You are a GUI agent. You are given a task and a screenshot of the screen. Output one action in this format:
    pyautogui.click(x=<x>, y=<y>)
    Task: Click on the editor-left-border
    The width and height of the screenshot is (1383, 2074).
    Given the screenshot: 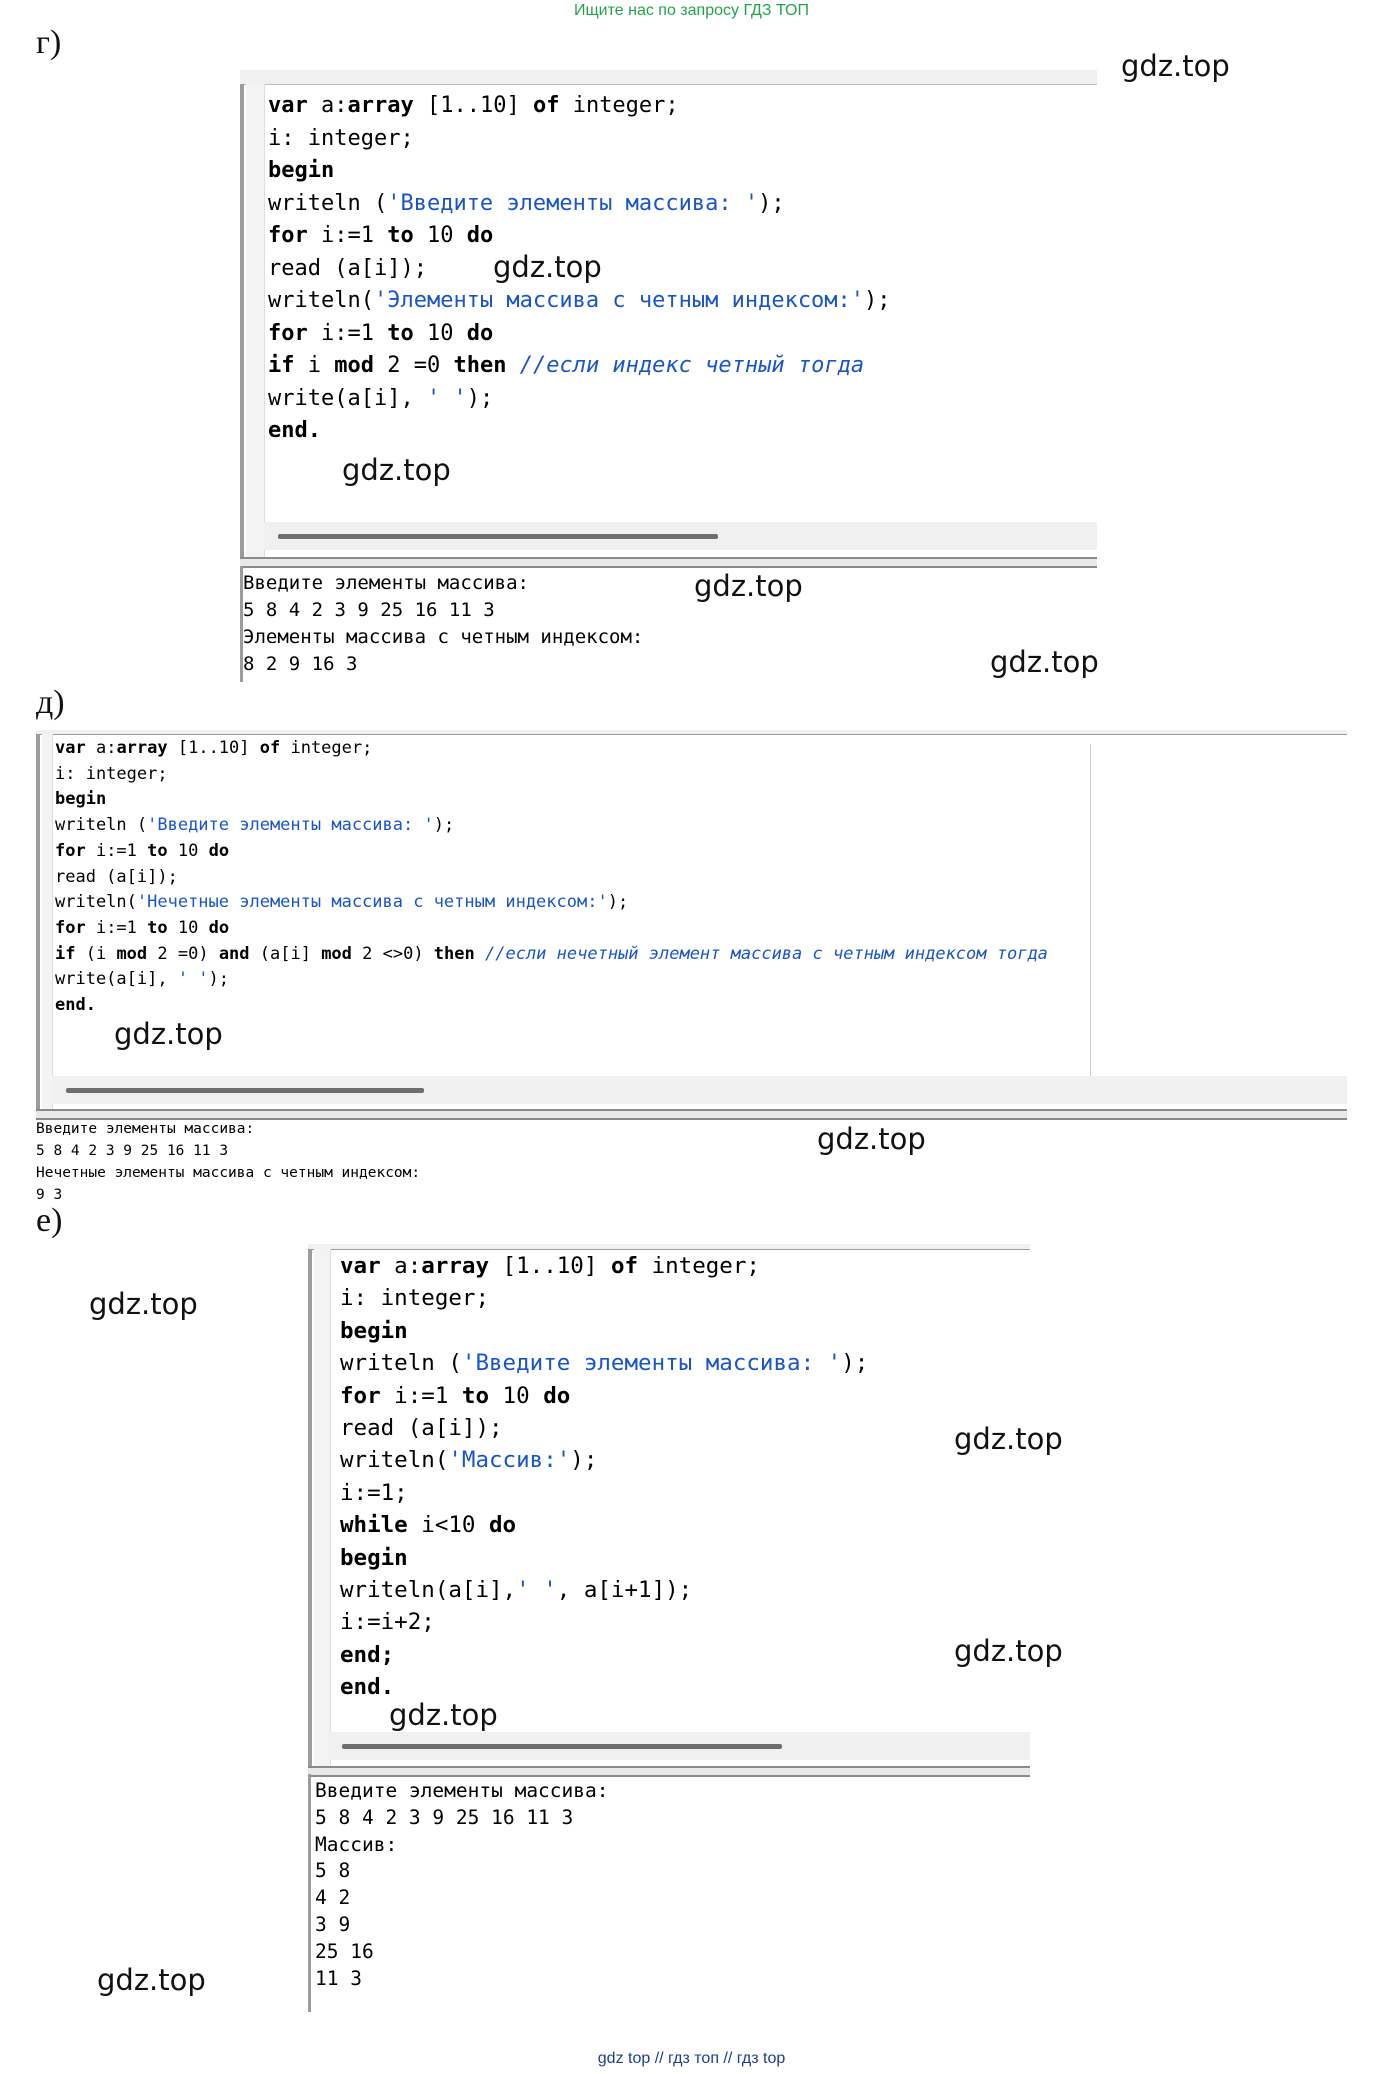 What is the action you would take?
    pyautogui.click(x=310, y=1511)
    